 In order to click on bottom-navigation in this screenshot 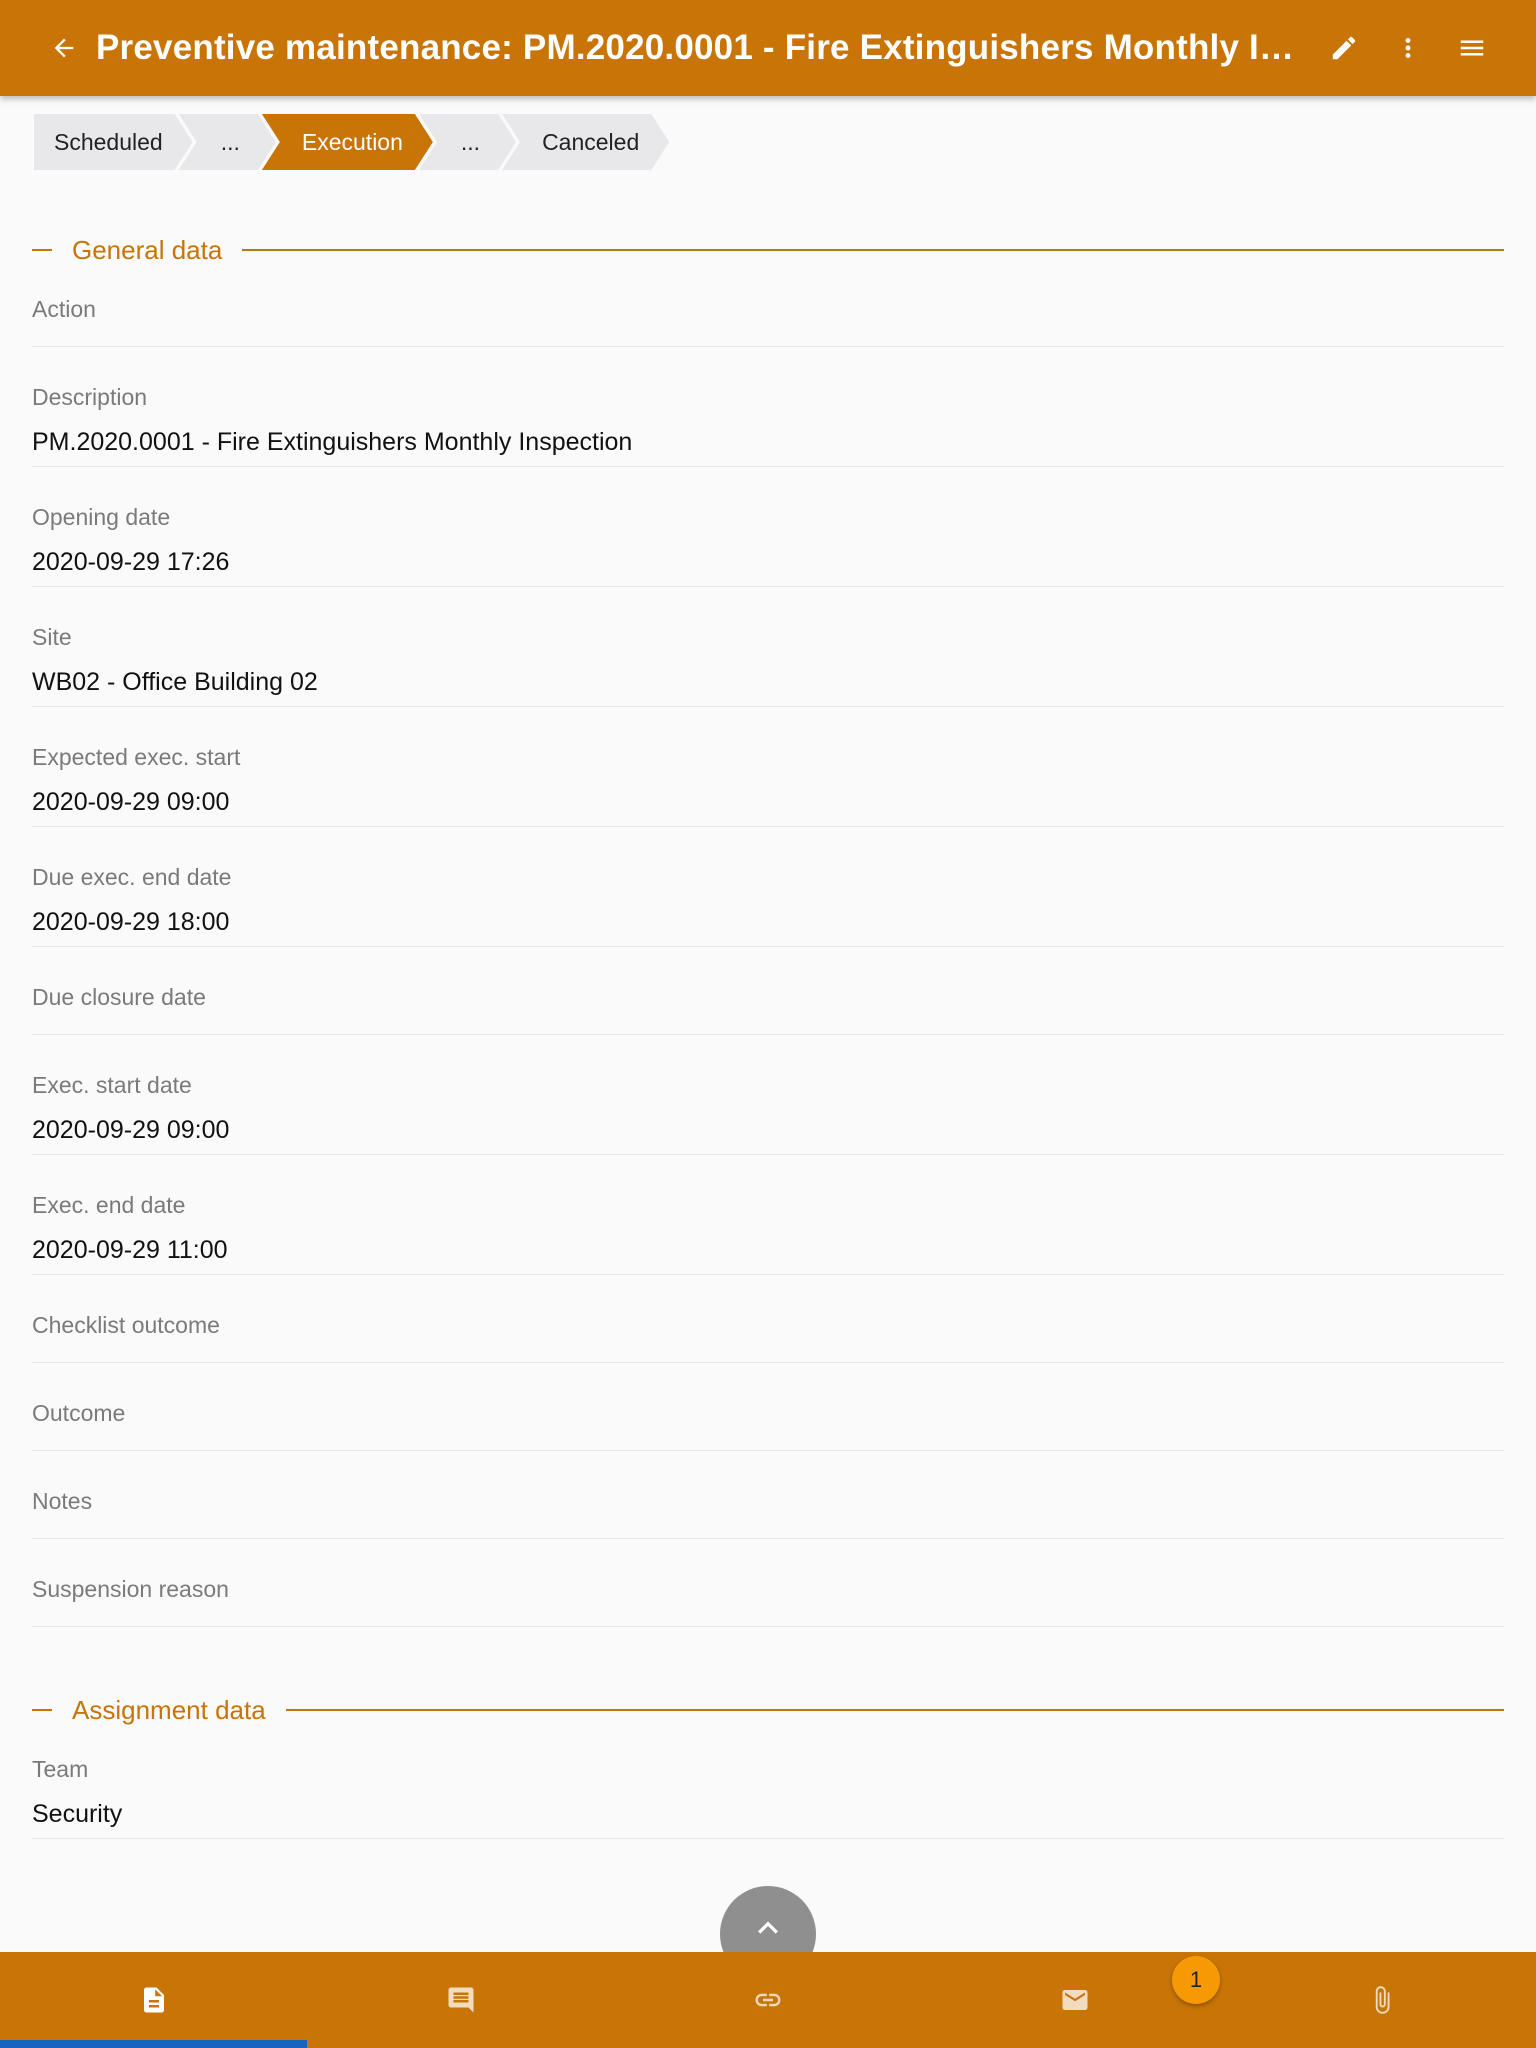, I will do `click(768, 2000)`.